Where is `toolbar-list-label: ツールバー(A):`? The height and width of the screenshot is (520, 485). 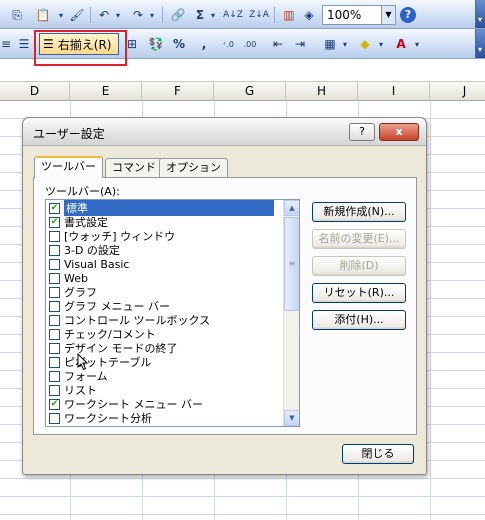 toolbar-list-label: ツールバー(A): is located at coordinates (82, 191).